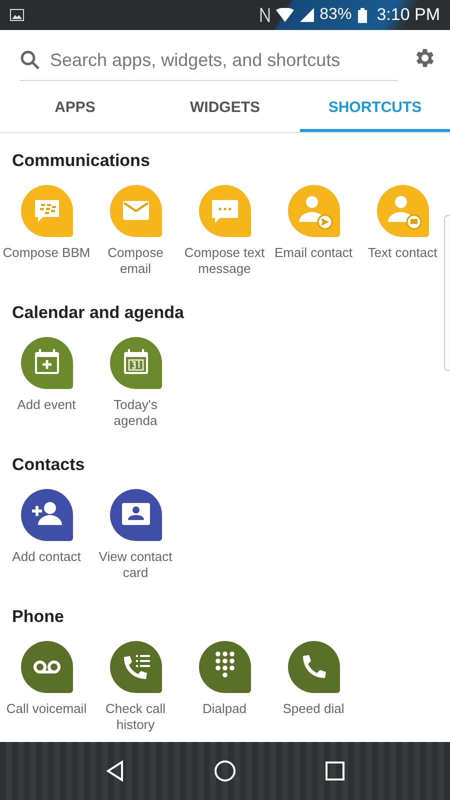 The height and width of the screenshot is (800, 450). What do you see at coordinates (447, 293) in the screenshot?
I see `scroll-handle` at bounding box center [447, 293].